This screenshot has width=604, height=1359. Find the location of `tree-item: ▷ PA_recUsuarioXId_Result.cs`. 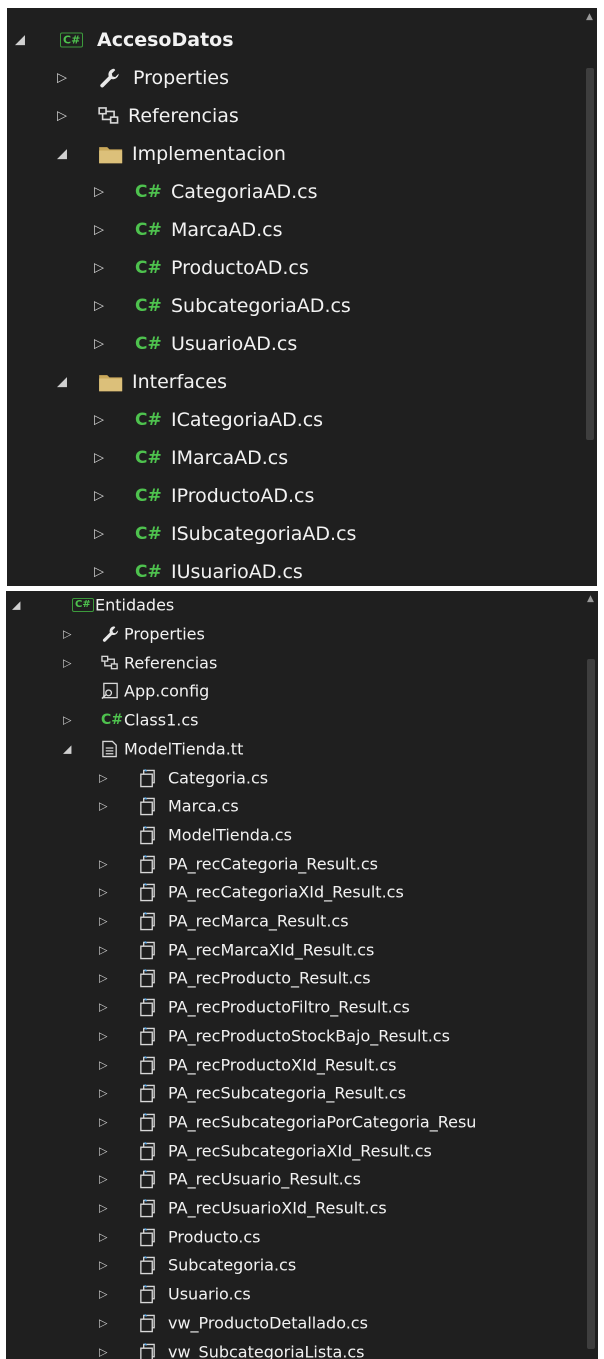

tree-item: ▷ PA_recUsuarioXId_Result.cs is located at coordinates (295, 1208).